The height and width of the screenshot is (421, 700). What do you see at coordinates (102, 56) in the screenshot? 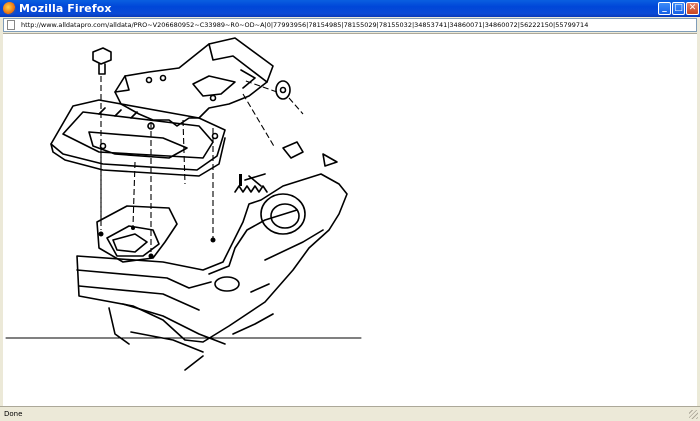
I see `bolt` at bounding box center [102, 56].